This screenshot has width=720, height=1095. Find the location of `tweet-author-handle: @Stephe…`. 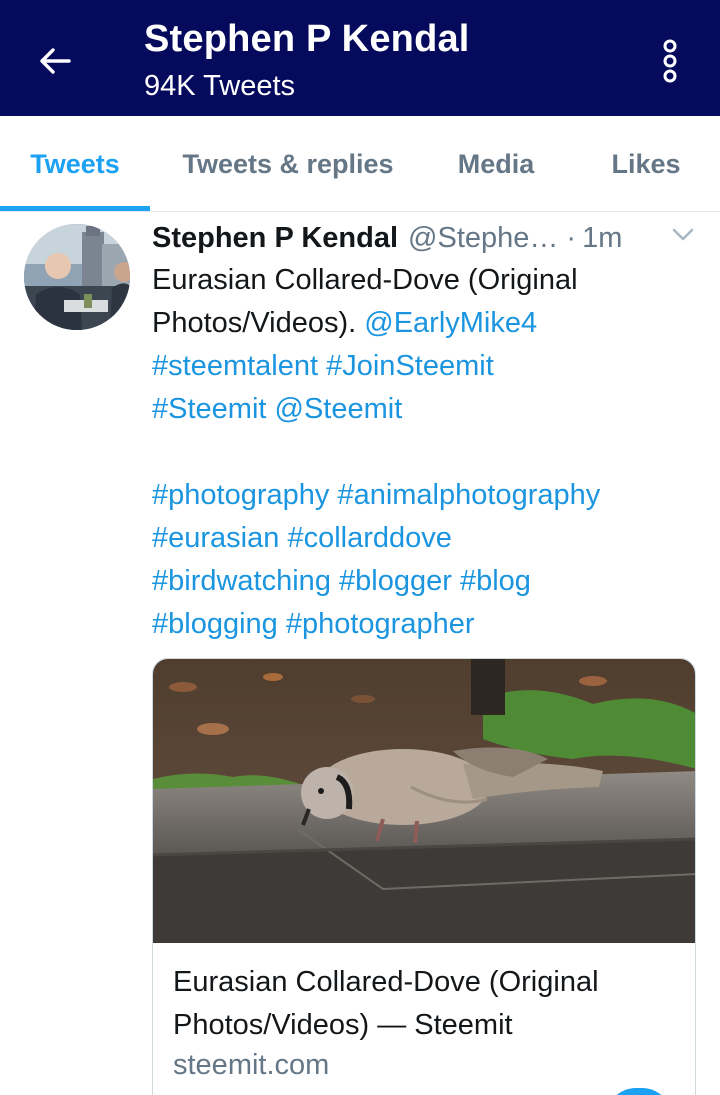

tweet-author-handle: @Stephe… is located at coordinates (483, 238).